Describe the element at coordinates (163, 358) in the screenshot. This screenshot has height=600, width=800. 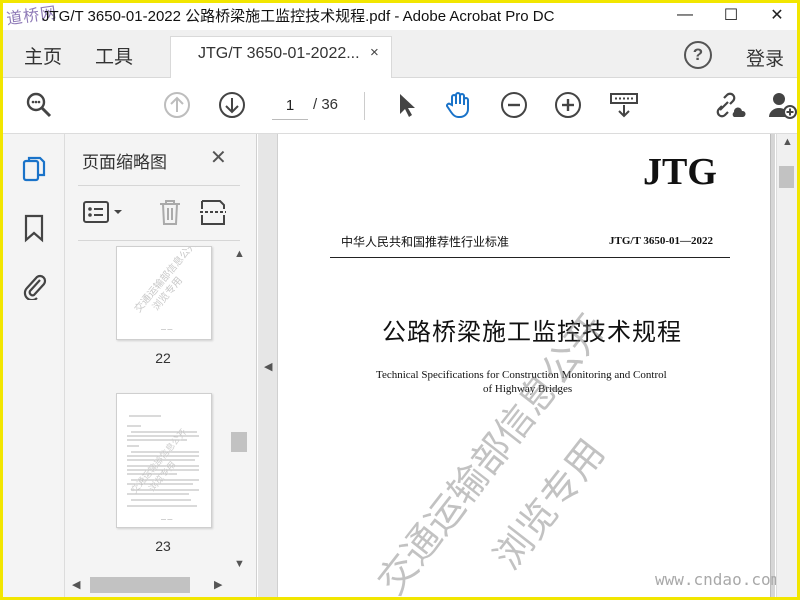
I see `thumbnail-page-number: 22` at that location.